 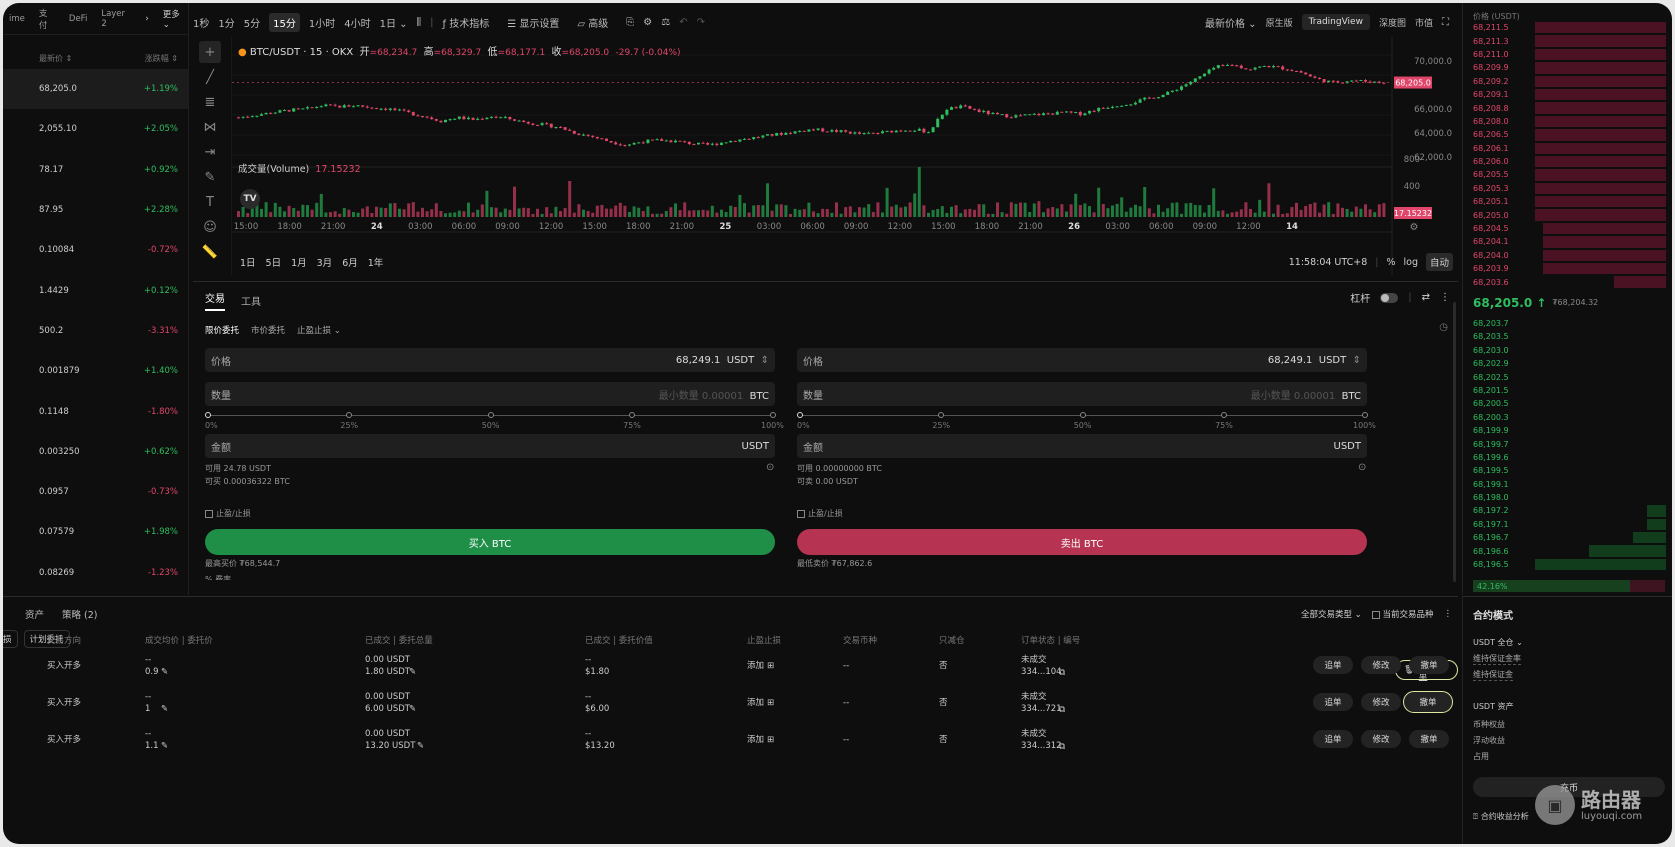 I want to click on fee-link: % 费率, so click(x=218, y=577).